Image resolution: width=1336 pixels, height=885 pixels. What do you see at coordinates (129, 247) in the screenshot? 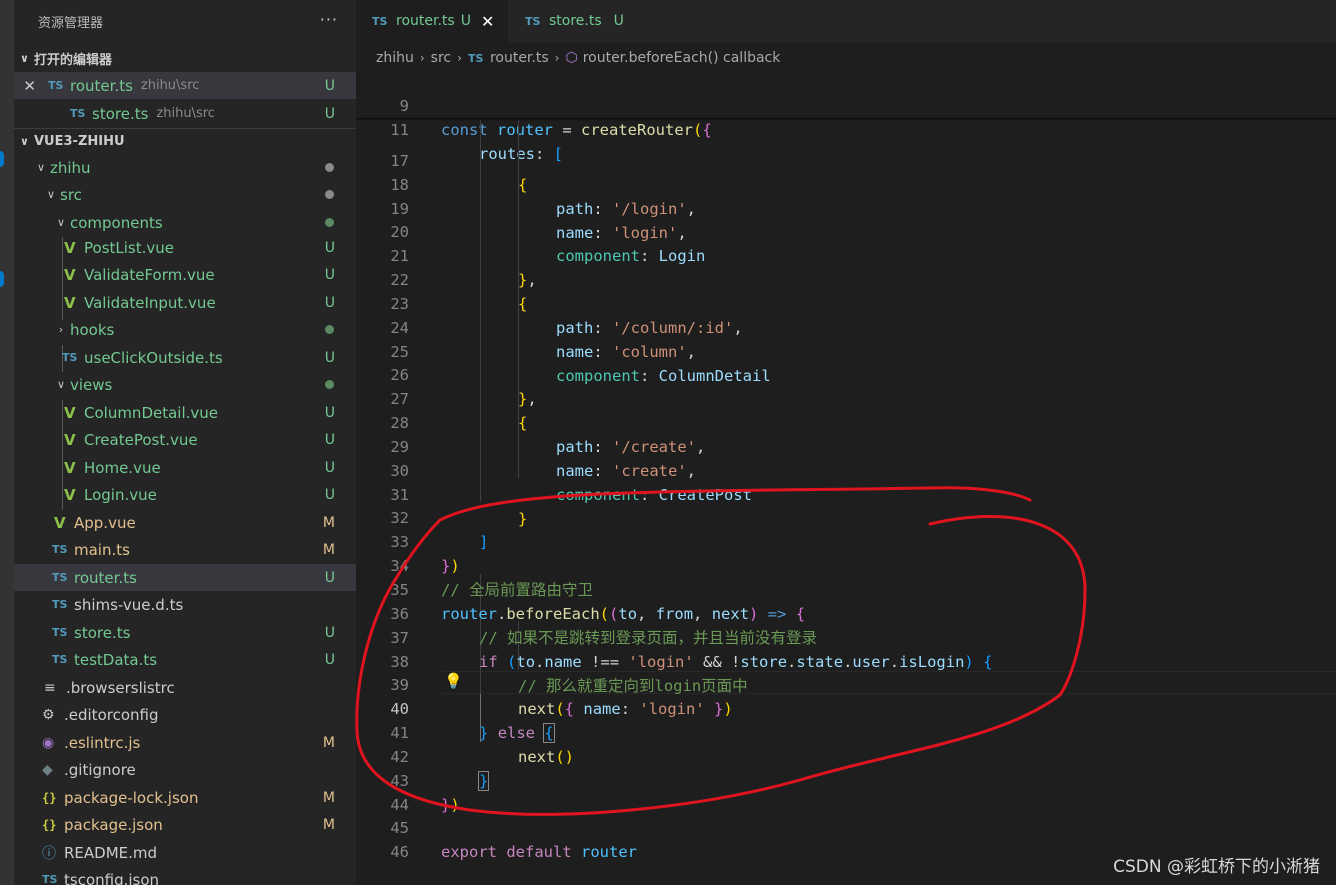
I see `file-name: PostList.vue` at bounding box center [129, 247].